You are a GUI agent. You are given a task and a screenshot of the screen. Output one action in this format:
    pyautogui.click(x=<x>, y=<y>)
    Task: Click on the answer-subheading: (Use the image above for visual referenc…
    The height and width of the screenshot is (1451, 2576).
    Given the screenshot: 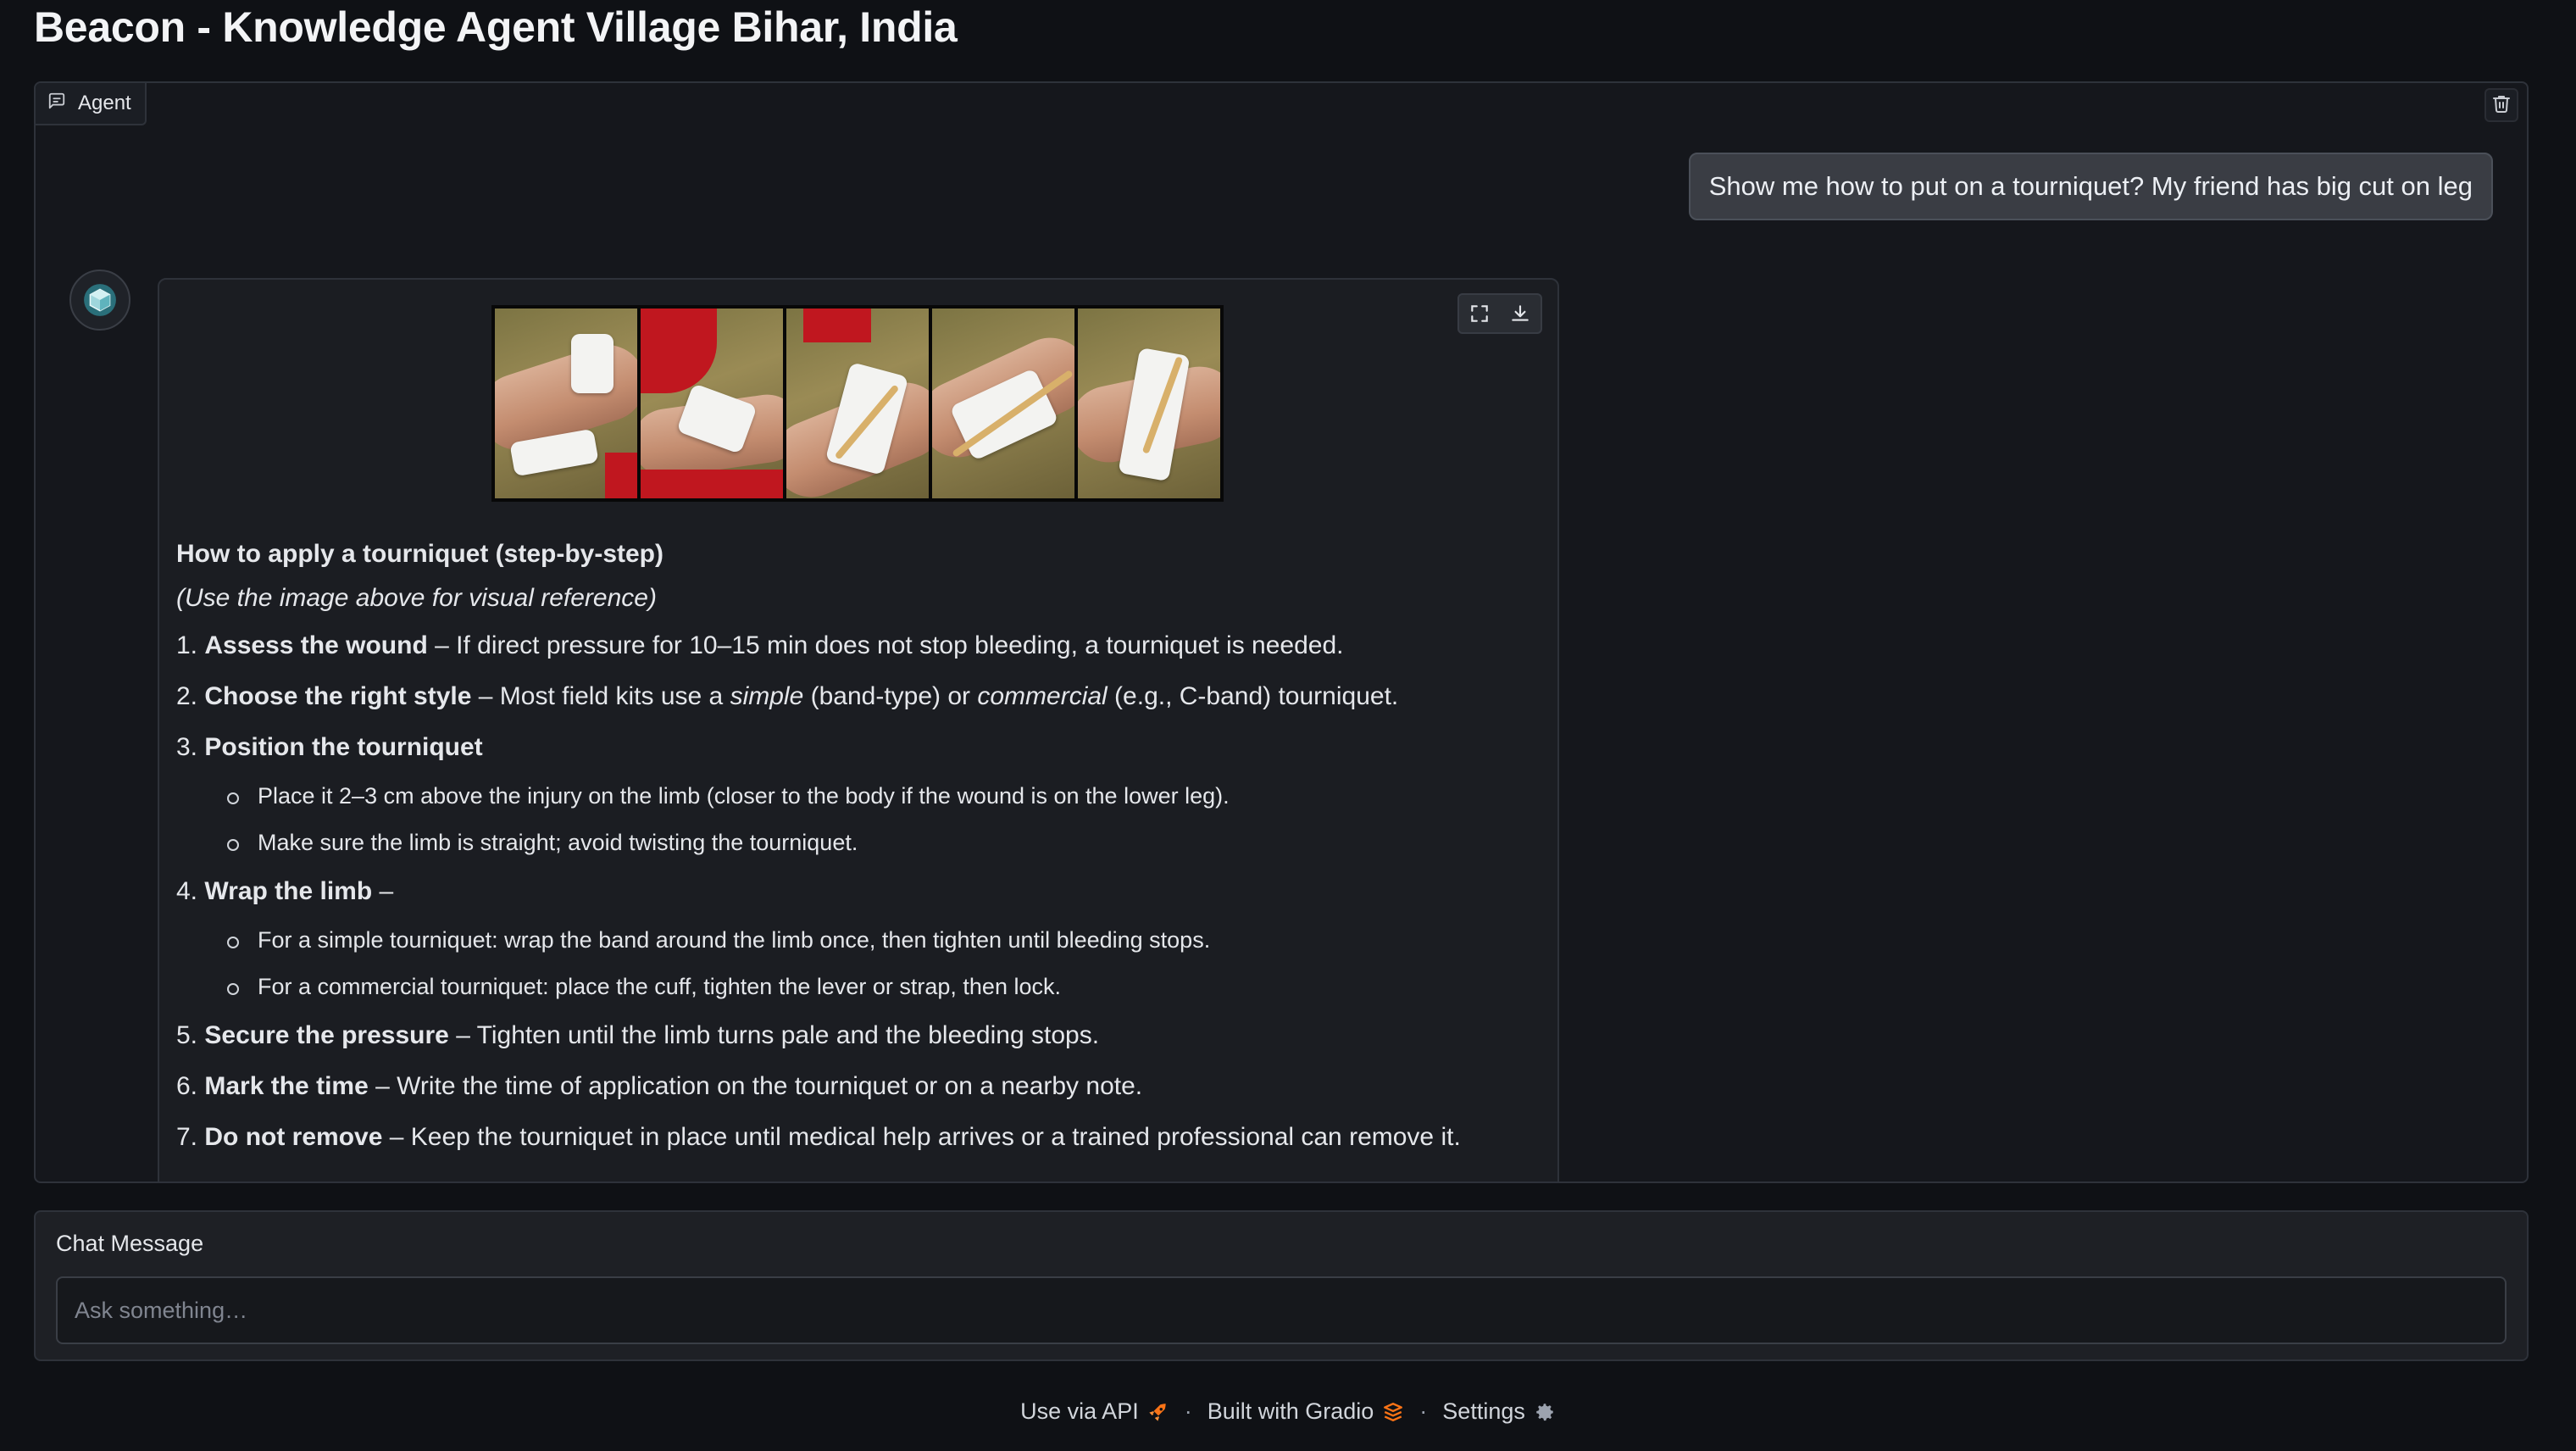 What is the action you would take?
    pyautogui.click(x=416, y=598)
    